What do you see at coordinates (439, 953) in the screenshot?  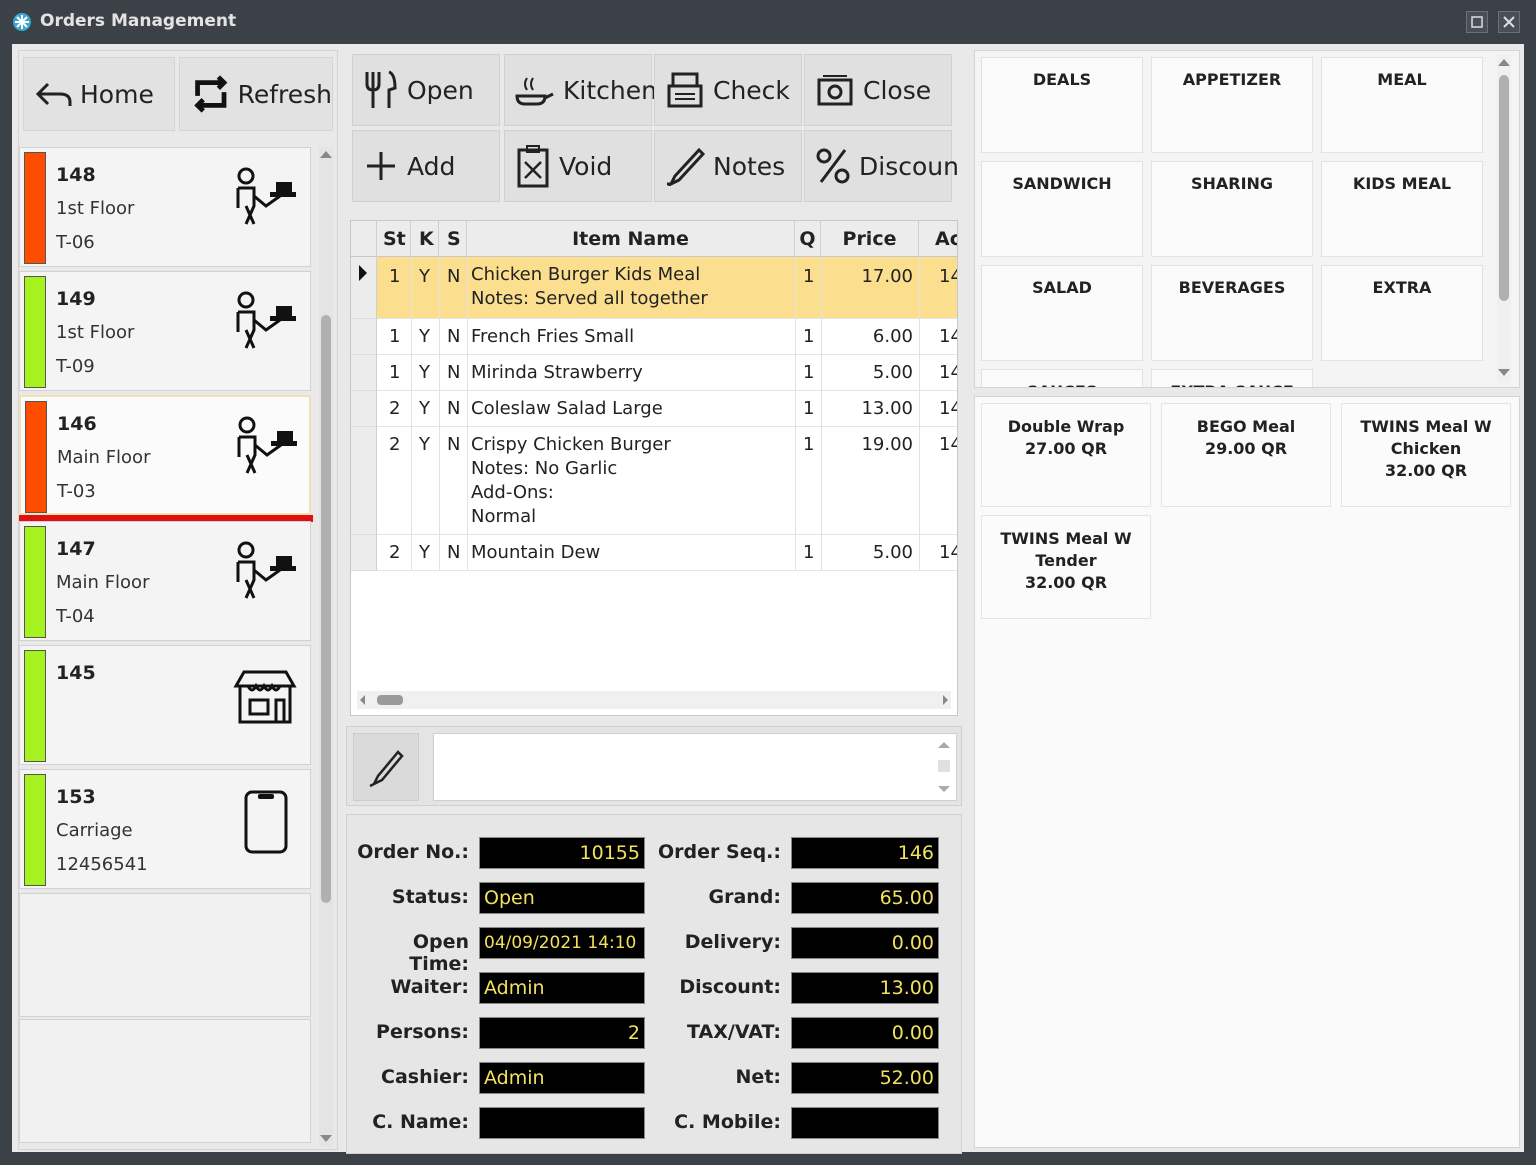 I see `open-time-label: Open Time:` at bounding box center [439, 953].